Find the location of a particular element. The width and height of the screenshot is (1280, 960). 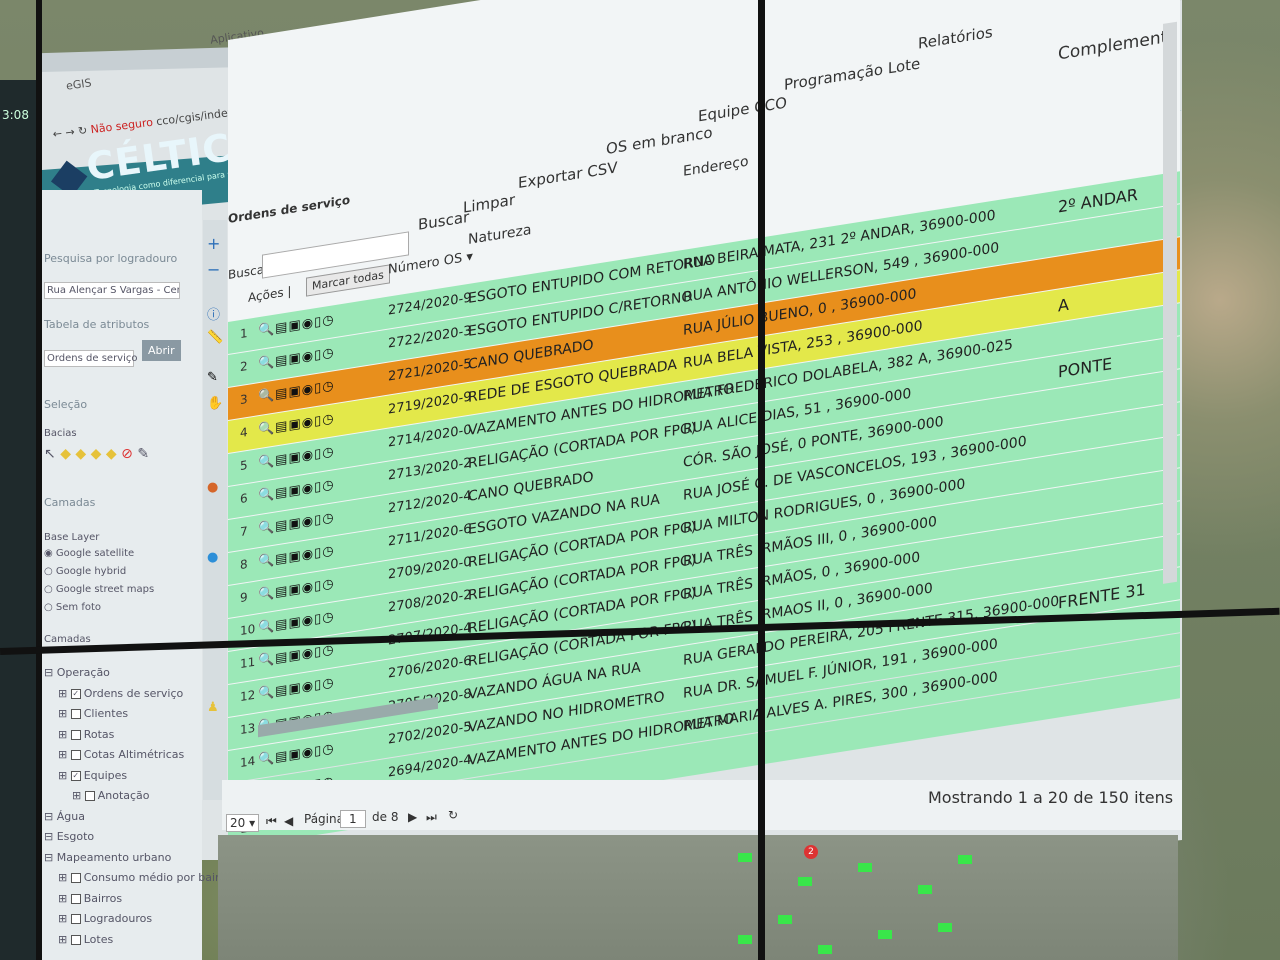

page-size-select: 20 ▾ is located at coordinates (243, 823).